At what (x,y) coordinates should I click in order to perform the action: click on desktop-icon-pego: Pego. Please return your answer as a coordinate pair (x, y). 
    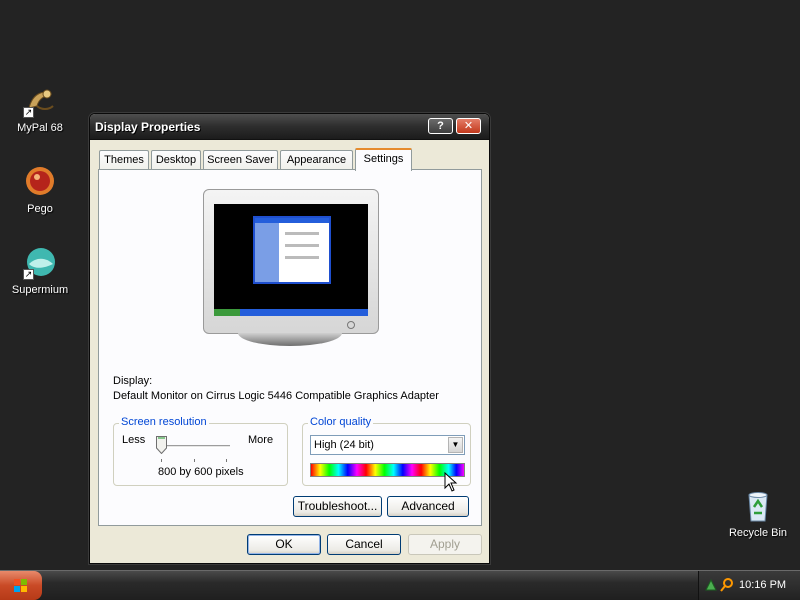
    Looking at the image, I should click on (40, 190).